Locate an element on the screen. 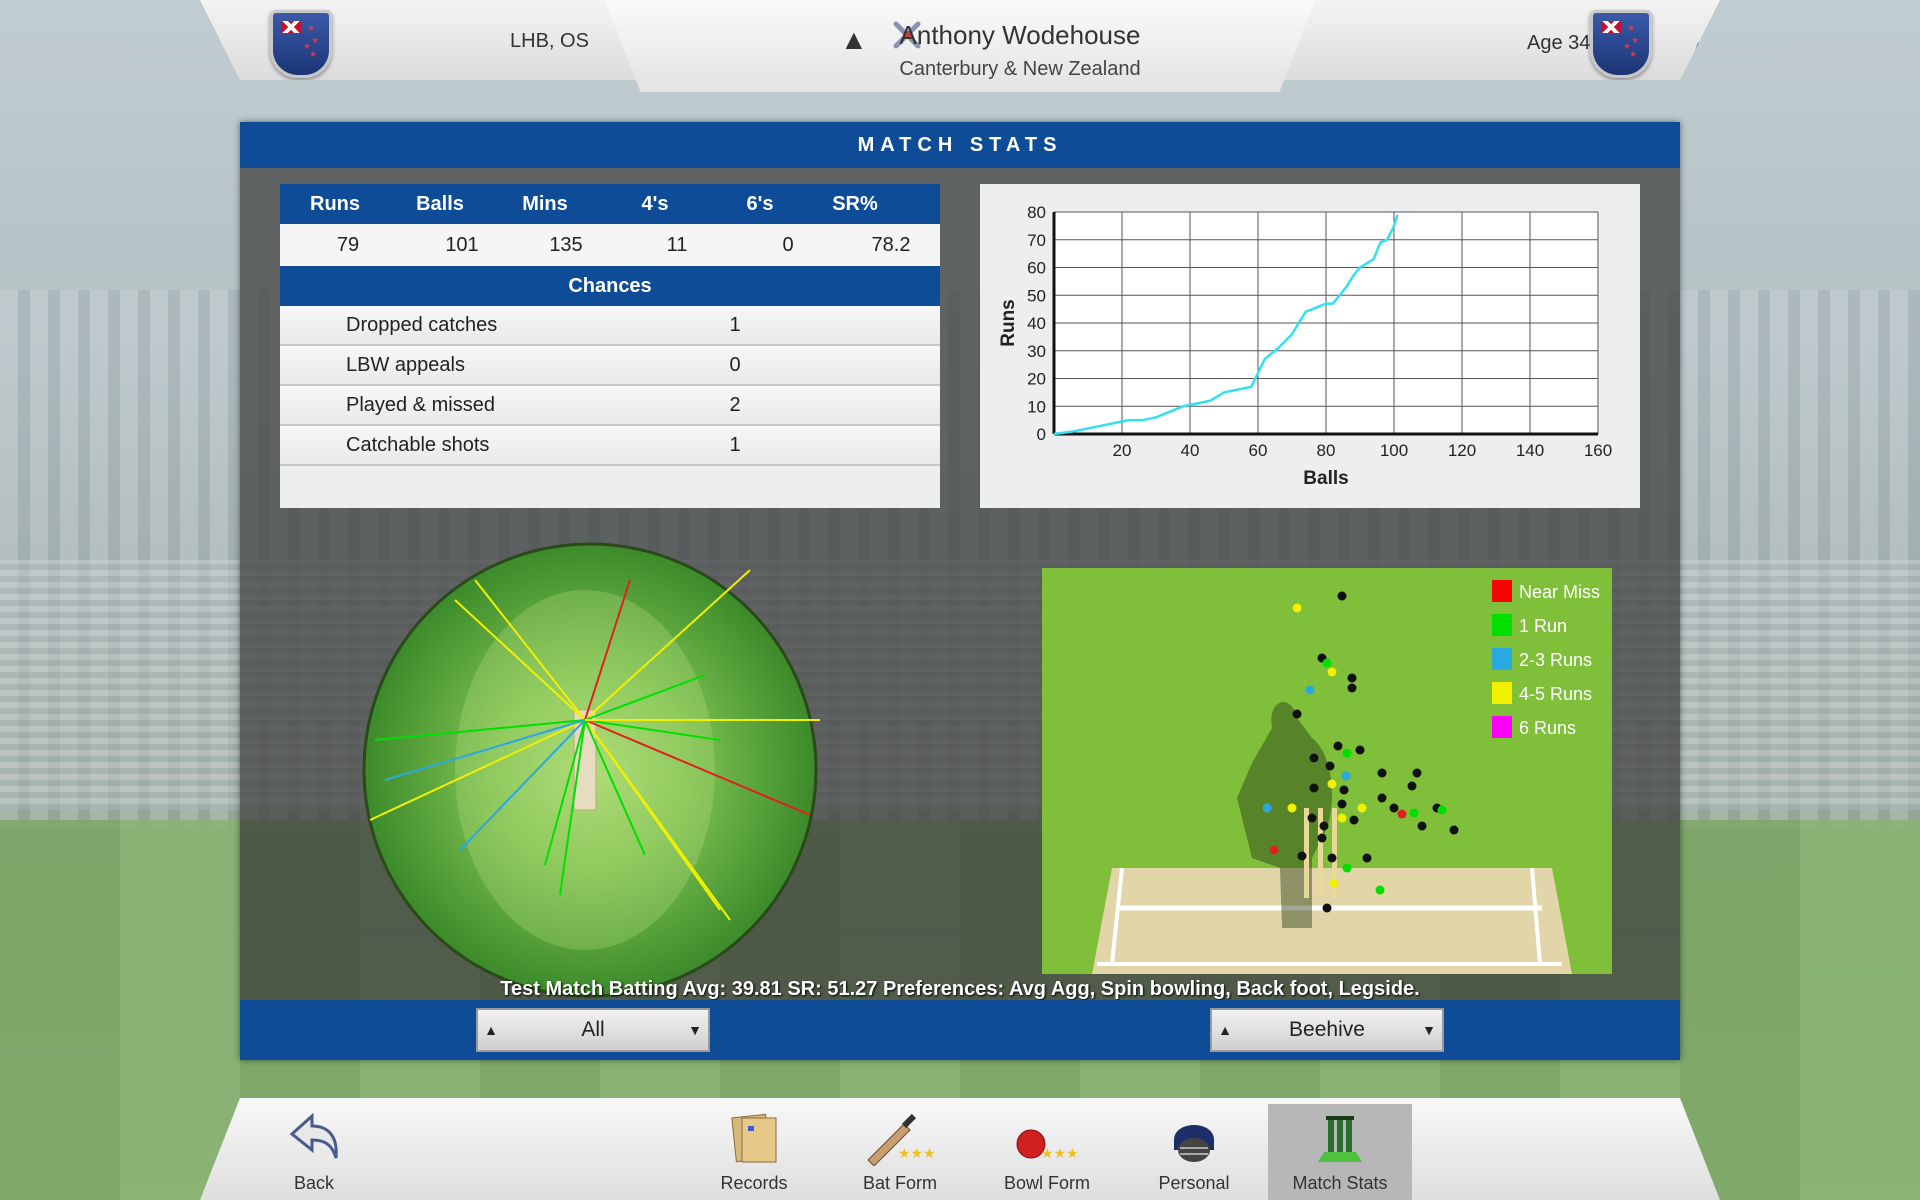 The image size is (1920, 1200). hand-info: LHB, OS is located at coordinates (549, 41).